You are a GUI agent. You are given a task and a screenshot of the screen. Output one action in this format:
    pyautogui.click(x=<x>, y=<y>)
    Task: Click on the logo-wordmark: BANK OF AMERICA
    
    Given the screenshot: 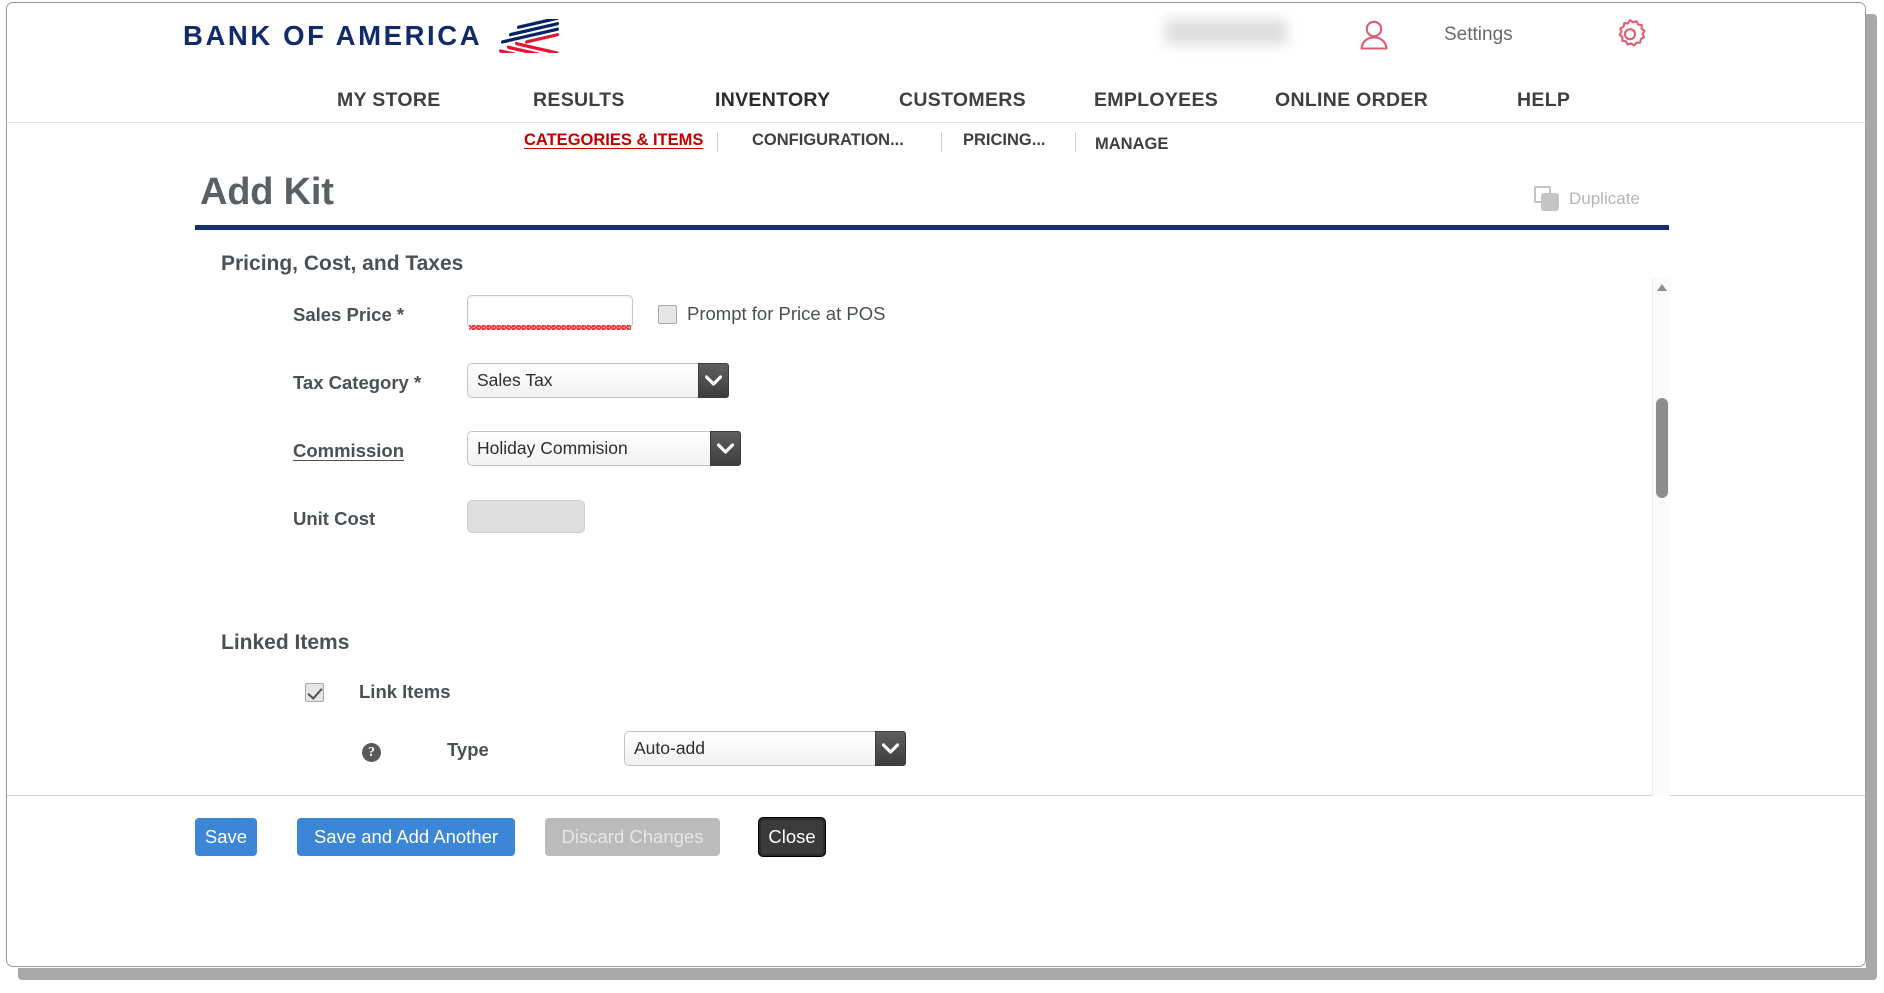 What is the action you would take?
    pyautogui.click(x=333, y=35)
    